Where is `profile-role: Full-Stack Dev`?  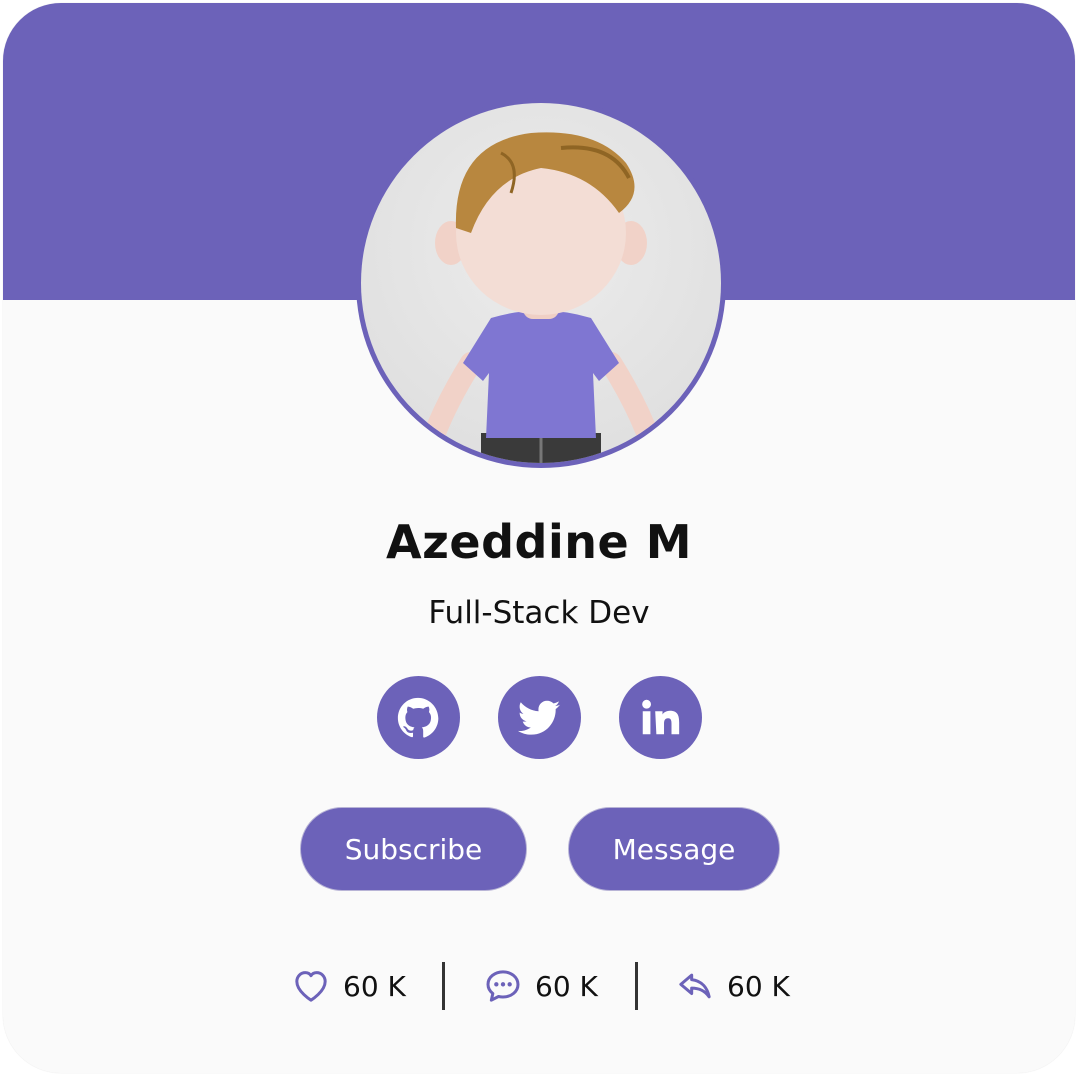 profile-role: Full-Stack Dev is located at coordinates (539, 613).